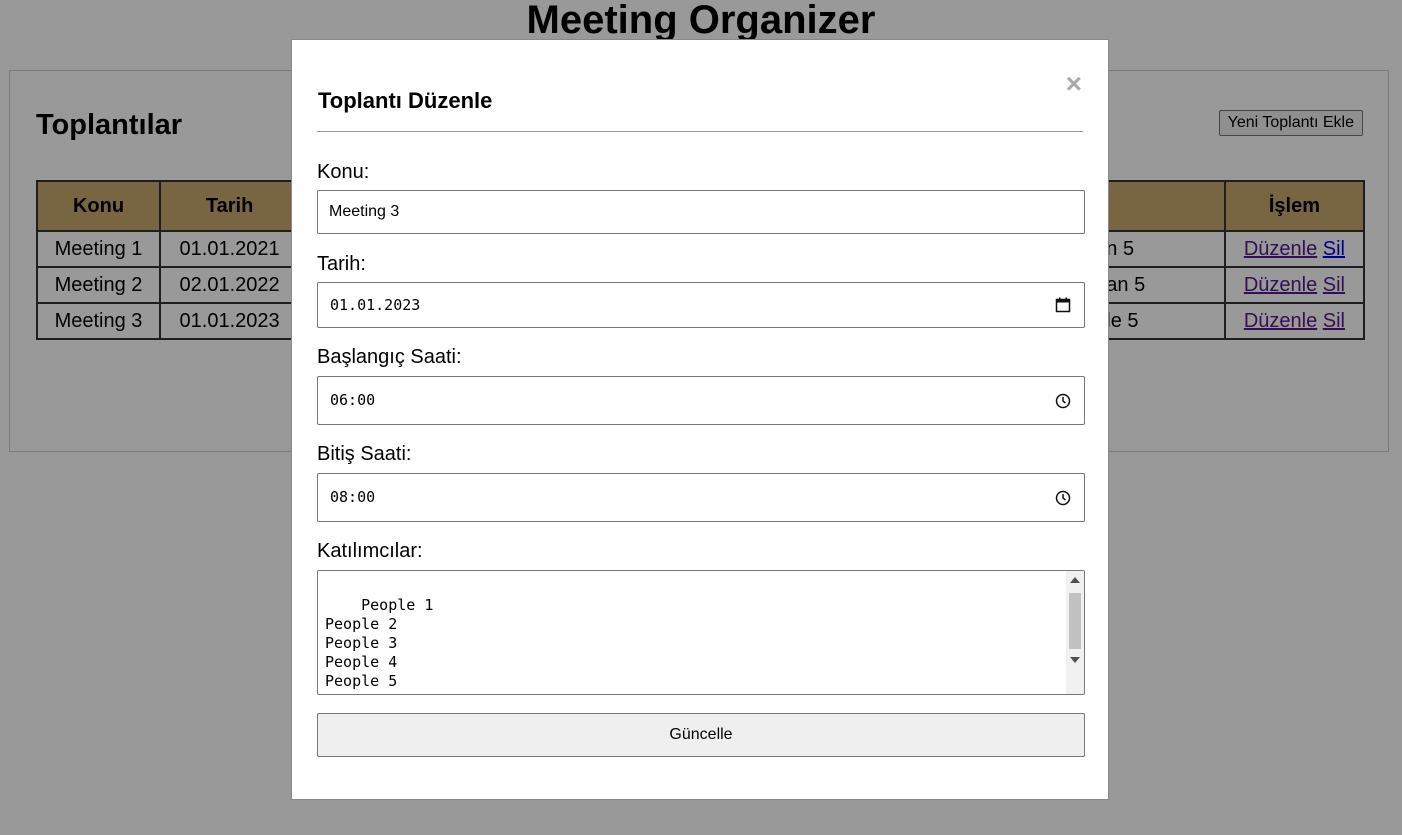 The image size is (1402, 835). I want to click on textarea-scrollbar, so click(1075, 632).